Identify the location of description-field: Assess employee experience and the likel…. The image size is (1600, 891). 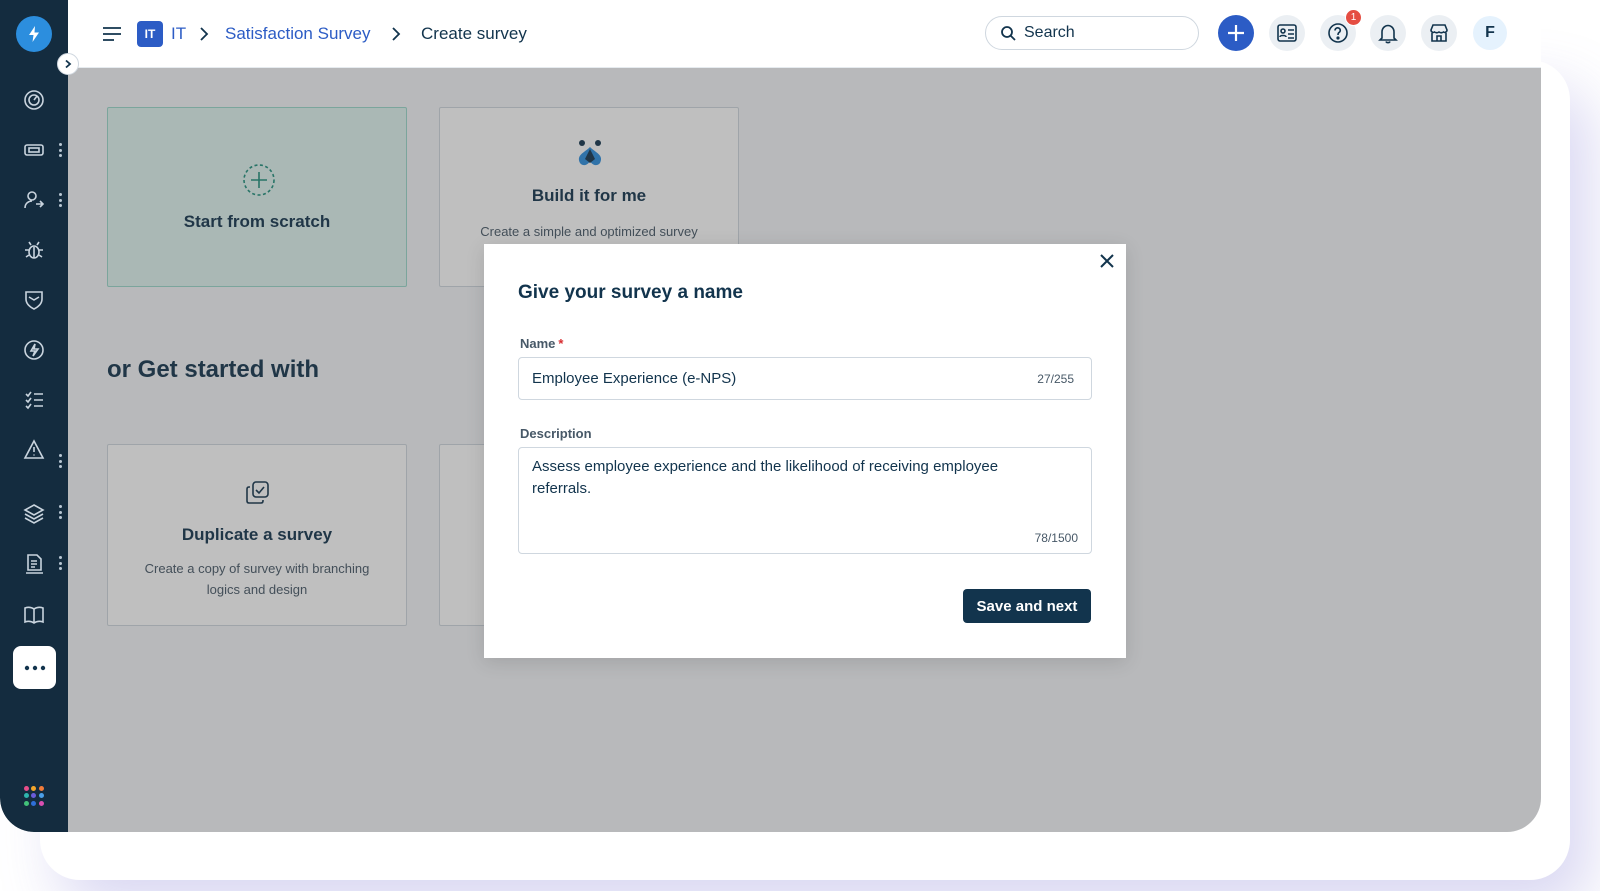
(805, 500).